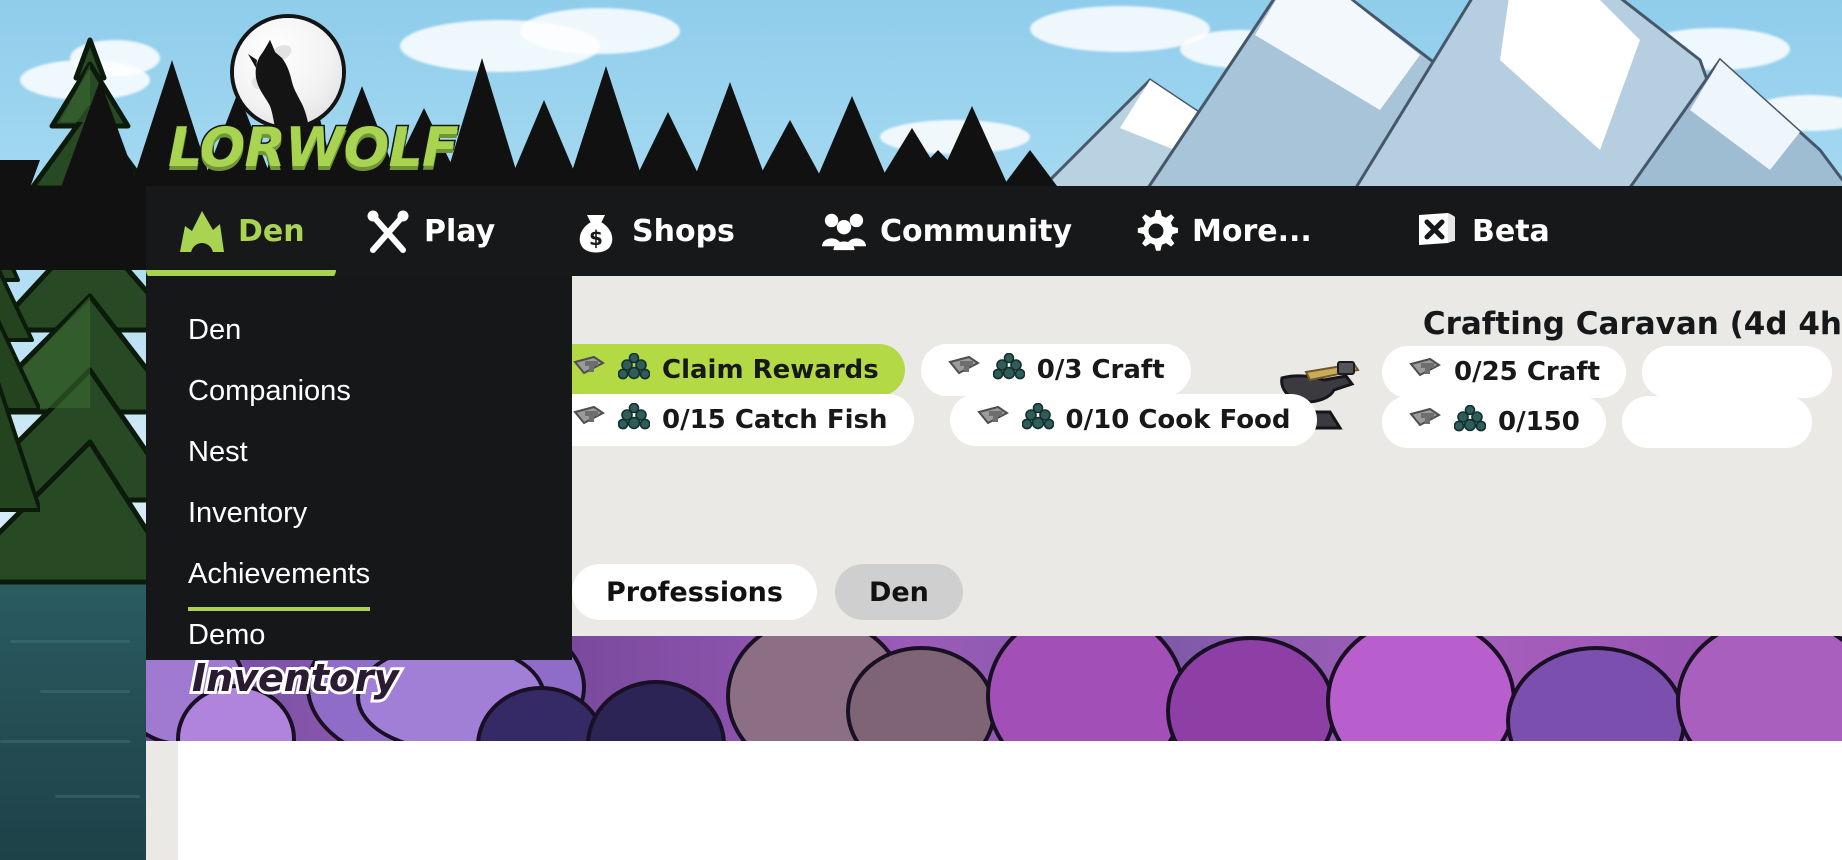 This screenshot has height=860, width=1842. I want to click on nav-label-shops: Shops, so click(683, 231).